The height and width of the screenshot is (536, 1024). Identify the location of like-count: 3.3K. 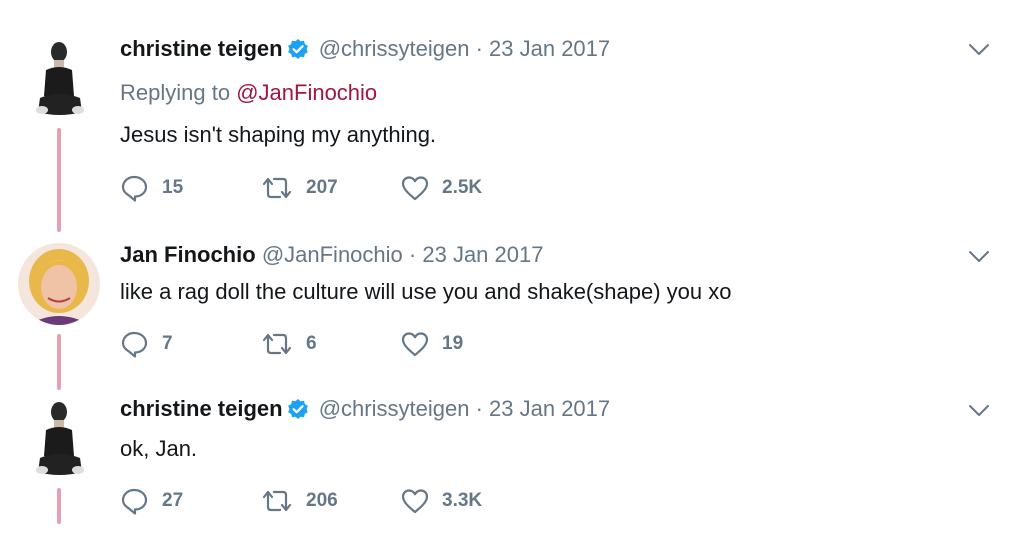
(462, 500).